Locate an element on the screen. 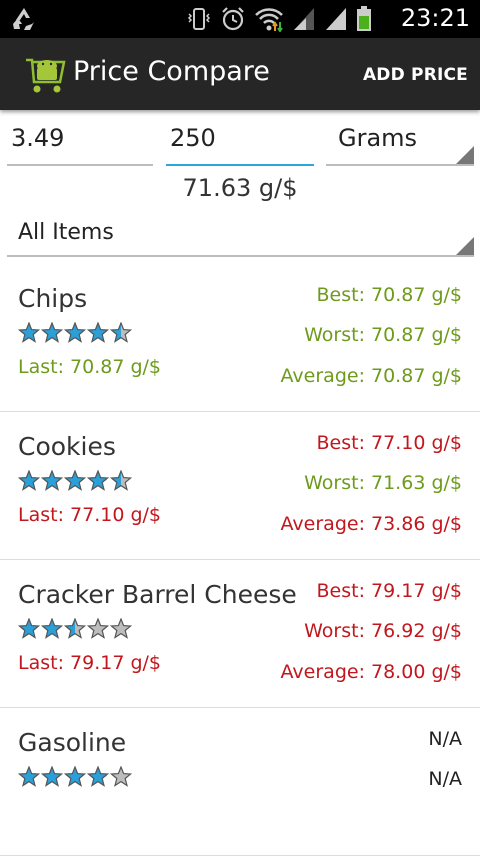 This screenshot has height=856, width=480. item-last: Last: 70.87 g/$ is located at coordinates (90, 367).